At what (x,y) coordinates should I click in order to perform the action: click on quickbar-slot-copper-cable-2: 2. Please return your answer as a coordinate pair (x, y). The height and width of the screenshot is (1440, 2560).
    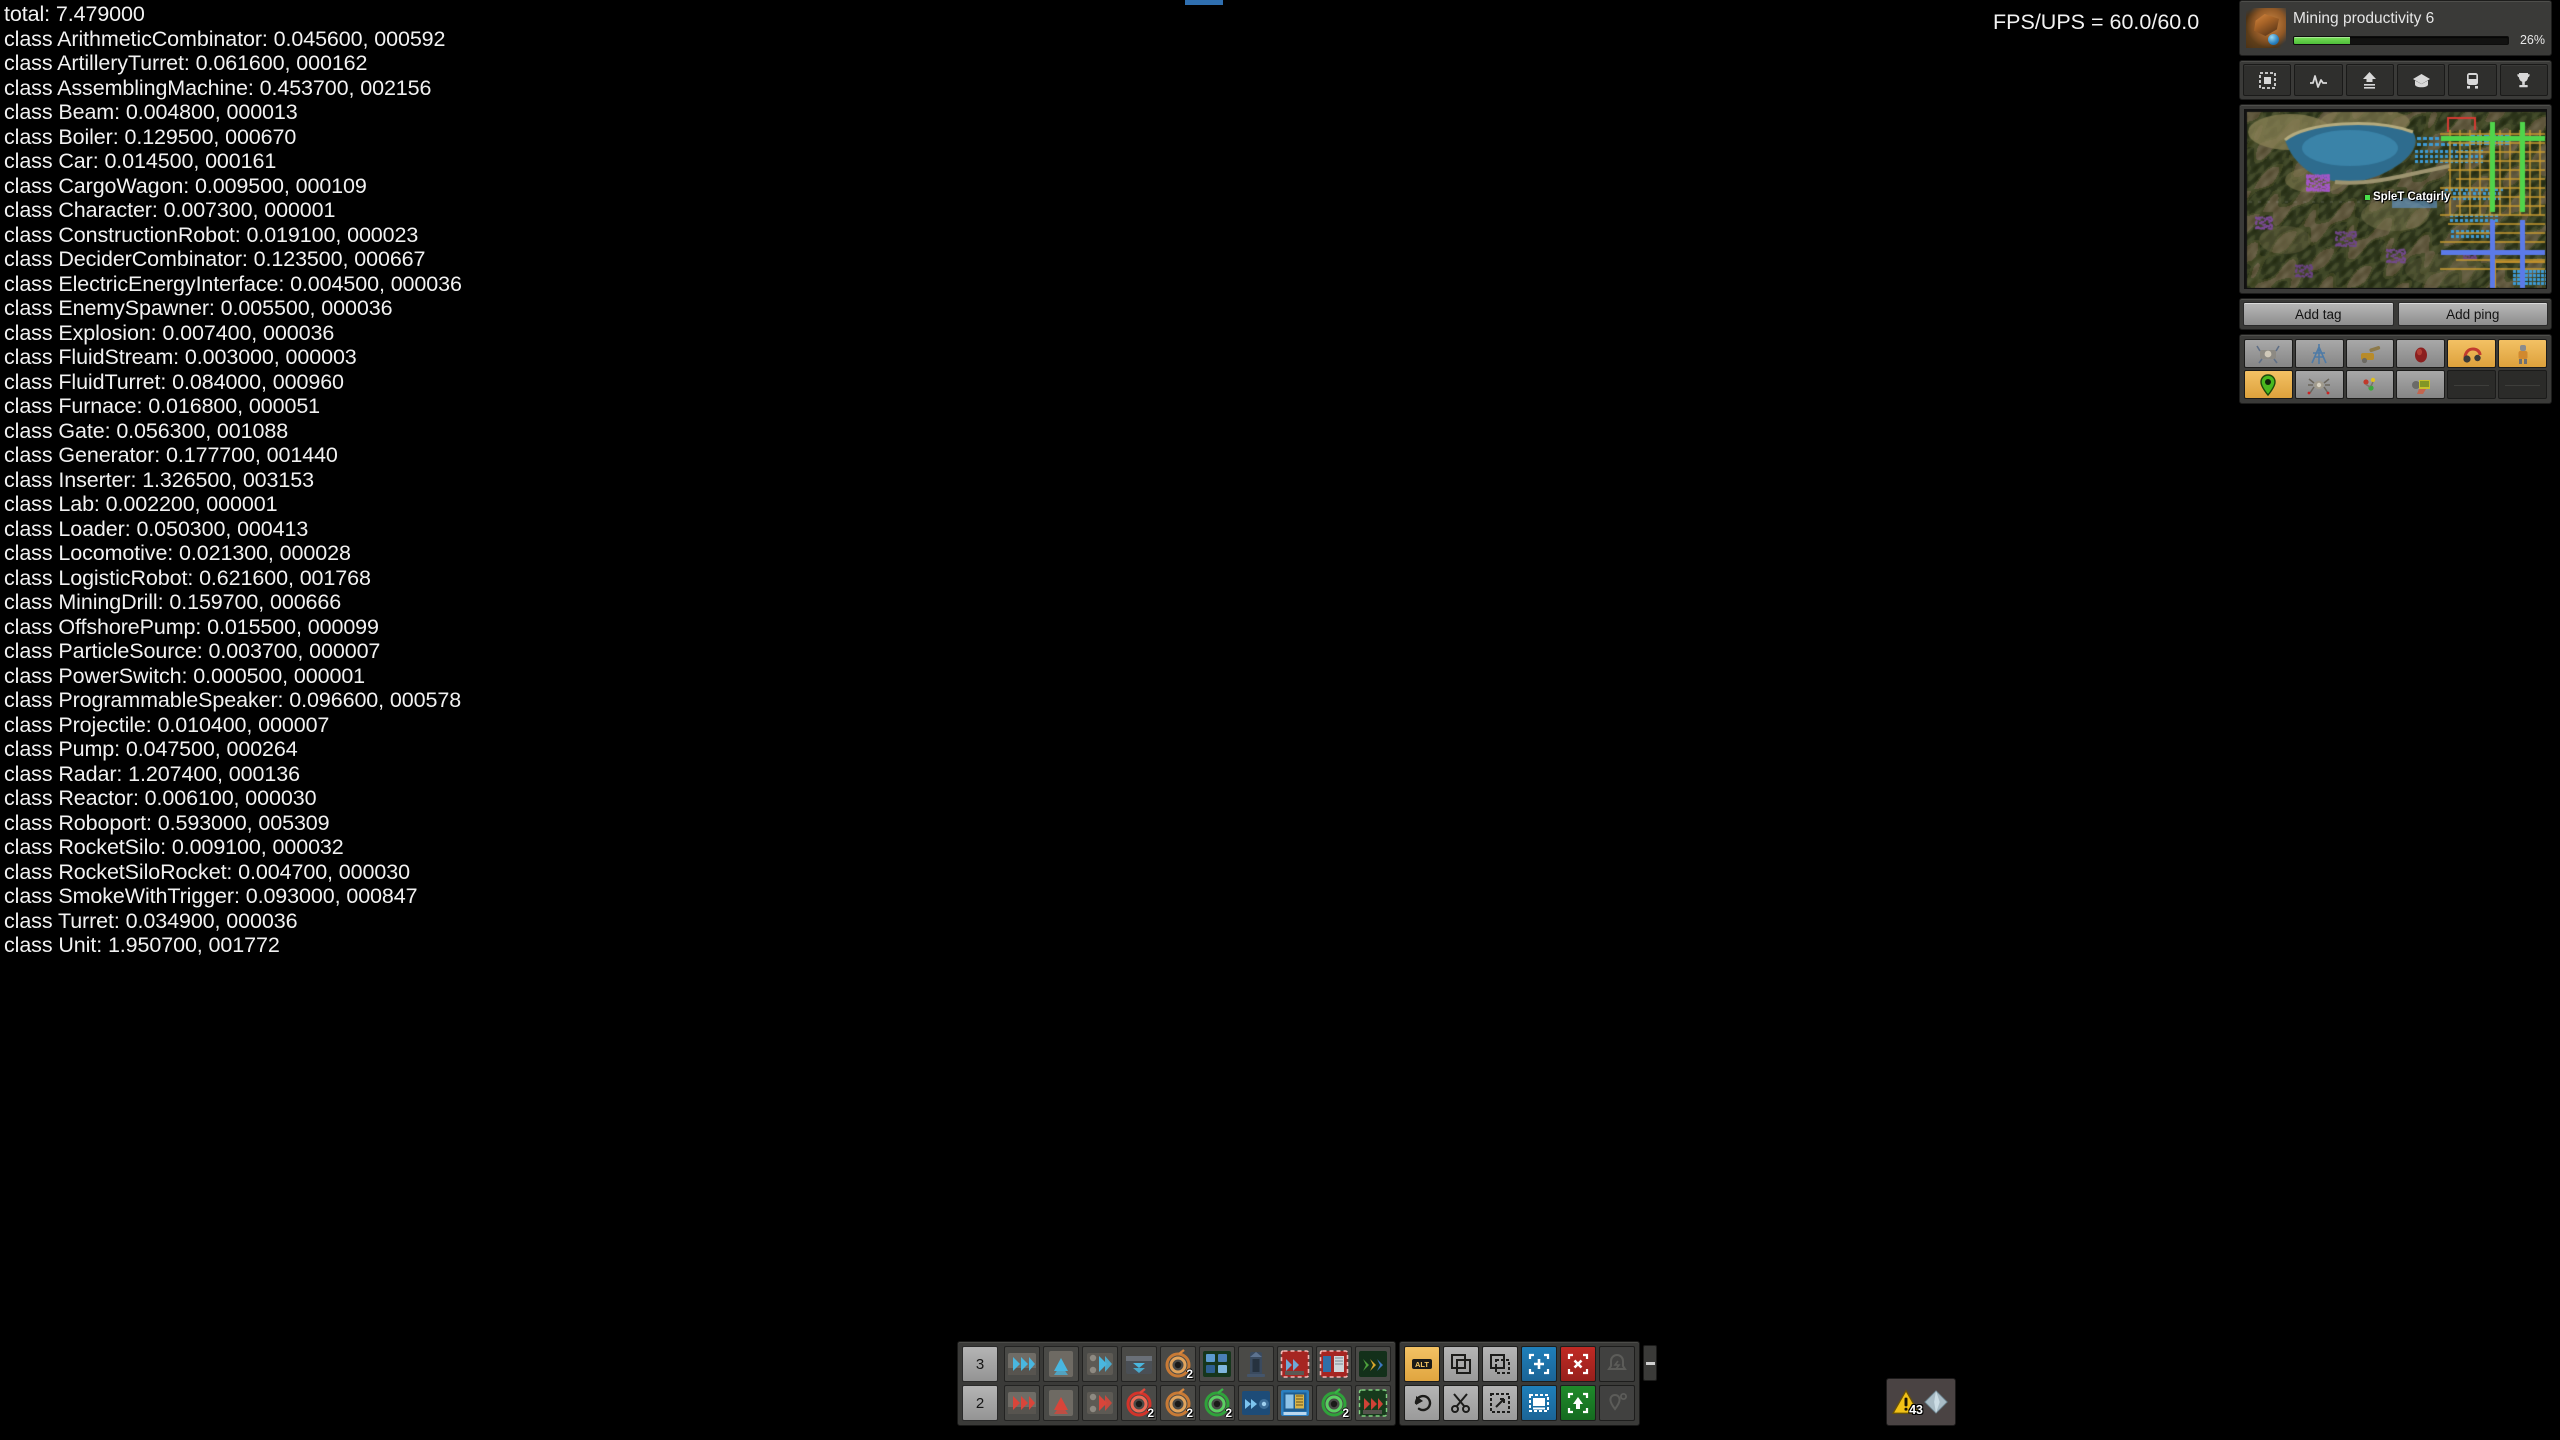
    Looking at the image, I should click on (1178, 1403).